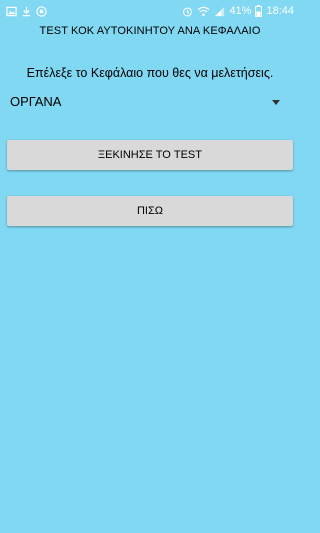 The image size is (320, 533). I want to click on battery-percent: 41%, so click(240, 11).